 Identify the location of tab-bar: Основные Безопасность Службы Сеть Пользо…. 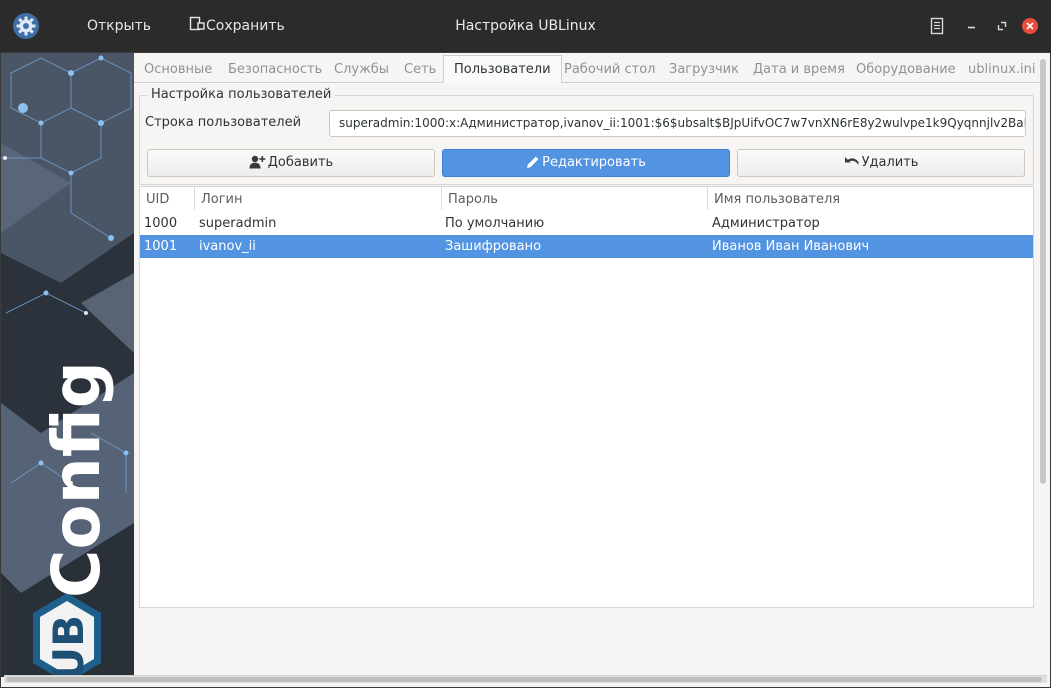
(587, 68).